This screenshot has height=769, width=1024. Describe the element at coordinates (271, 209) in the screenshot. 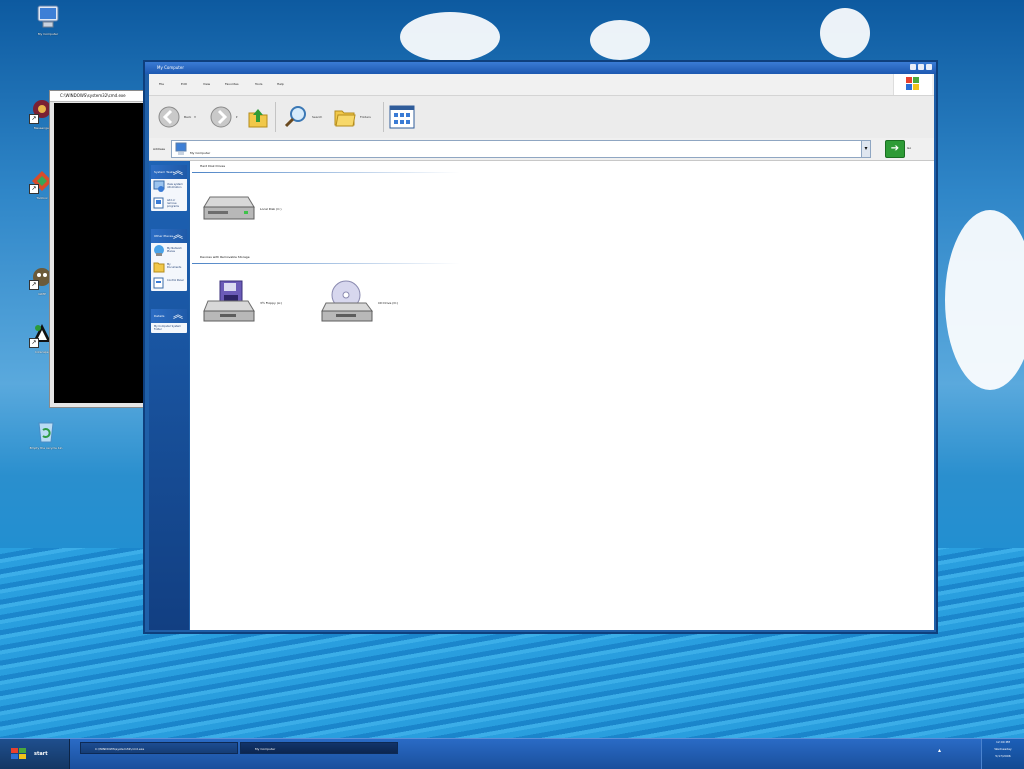

I see `drive-label: Local Disk (C:)` at that location.